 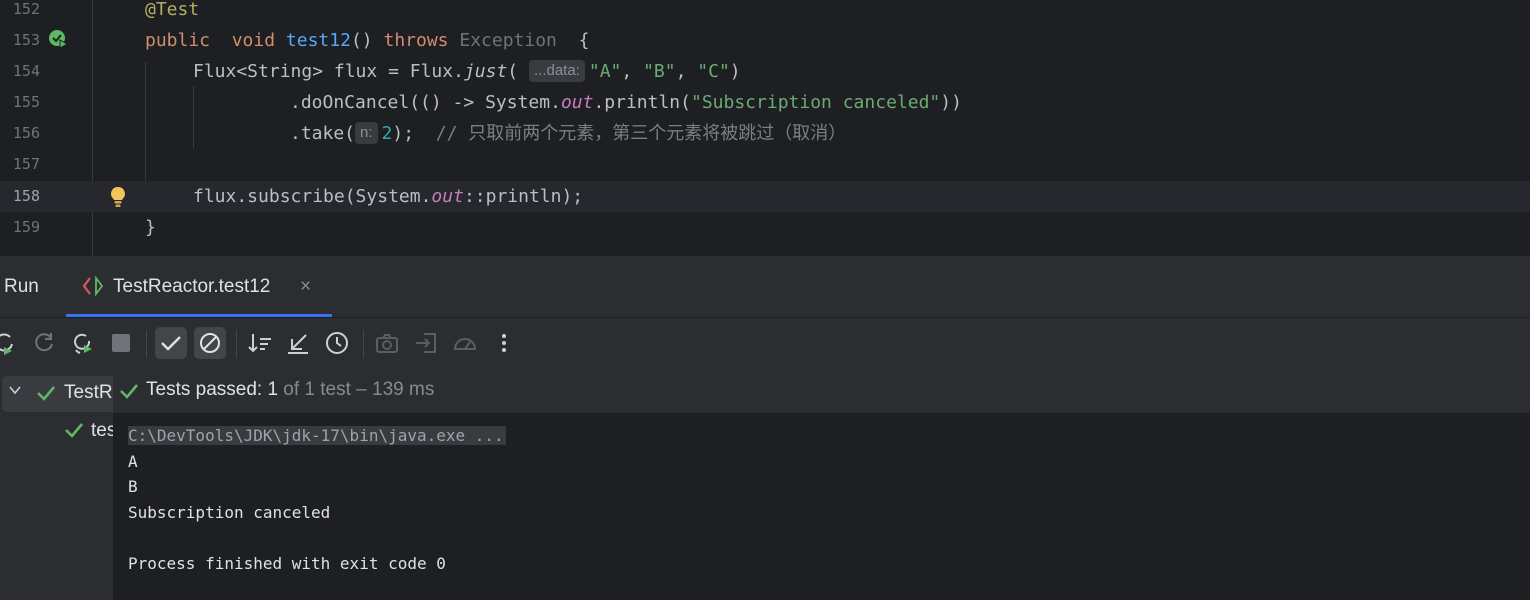 What do you see at coordinates (10, 343) in the screenshot?
I see `rerun-icon` at bounding box center [10, 343].